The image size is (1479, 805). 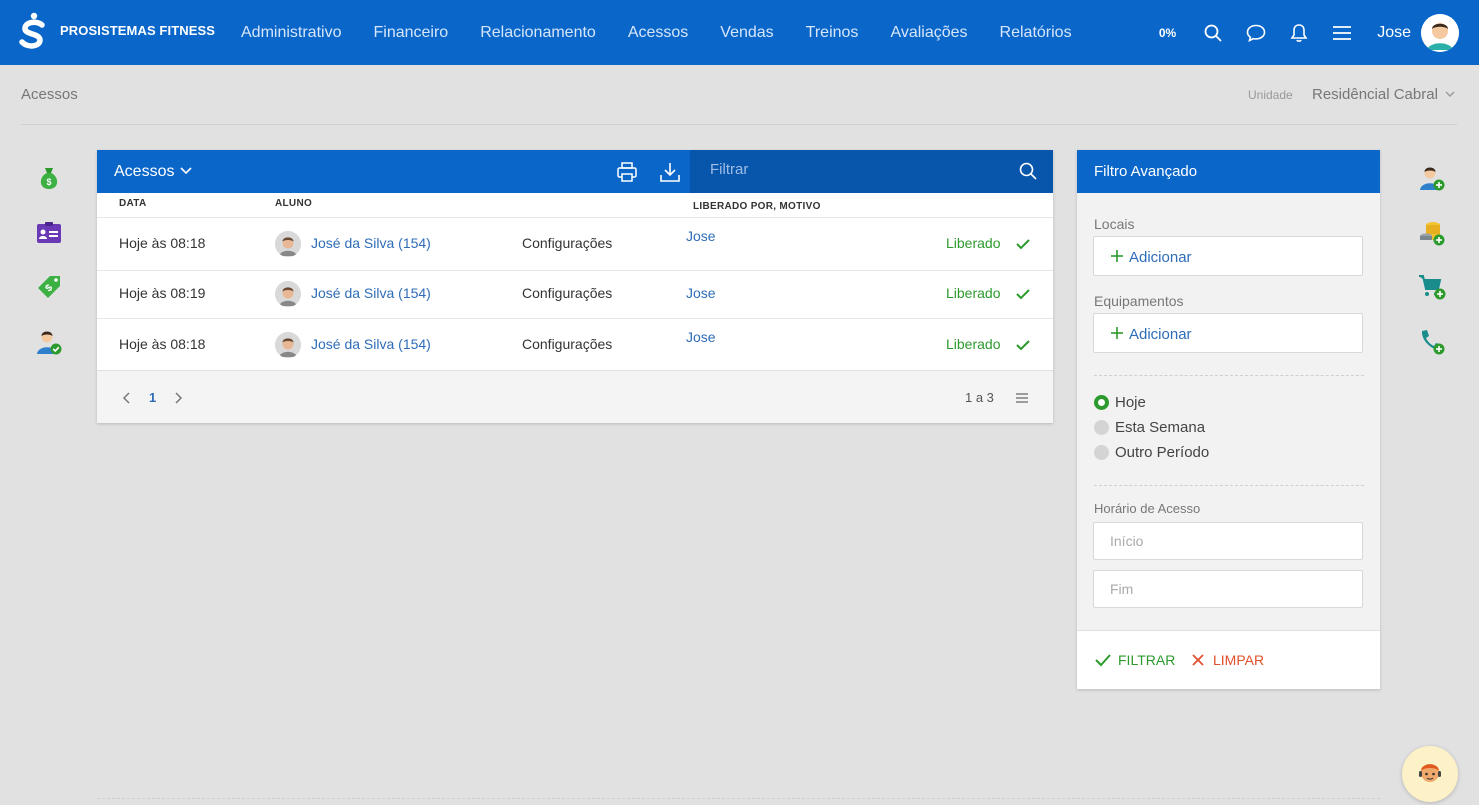 What do you see at coordinates (757, 205) in the screenshot?
I see `column-header-released-by: LIBERADO POR, MOTIVO` at bounding box center [757, 205].